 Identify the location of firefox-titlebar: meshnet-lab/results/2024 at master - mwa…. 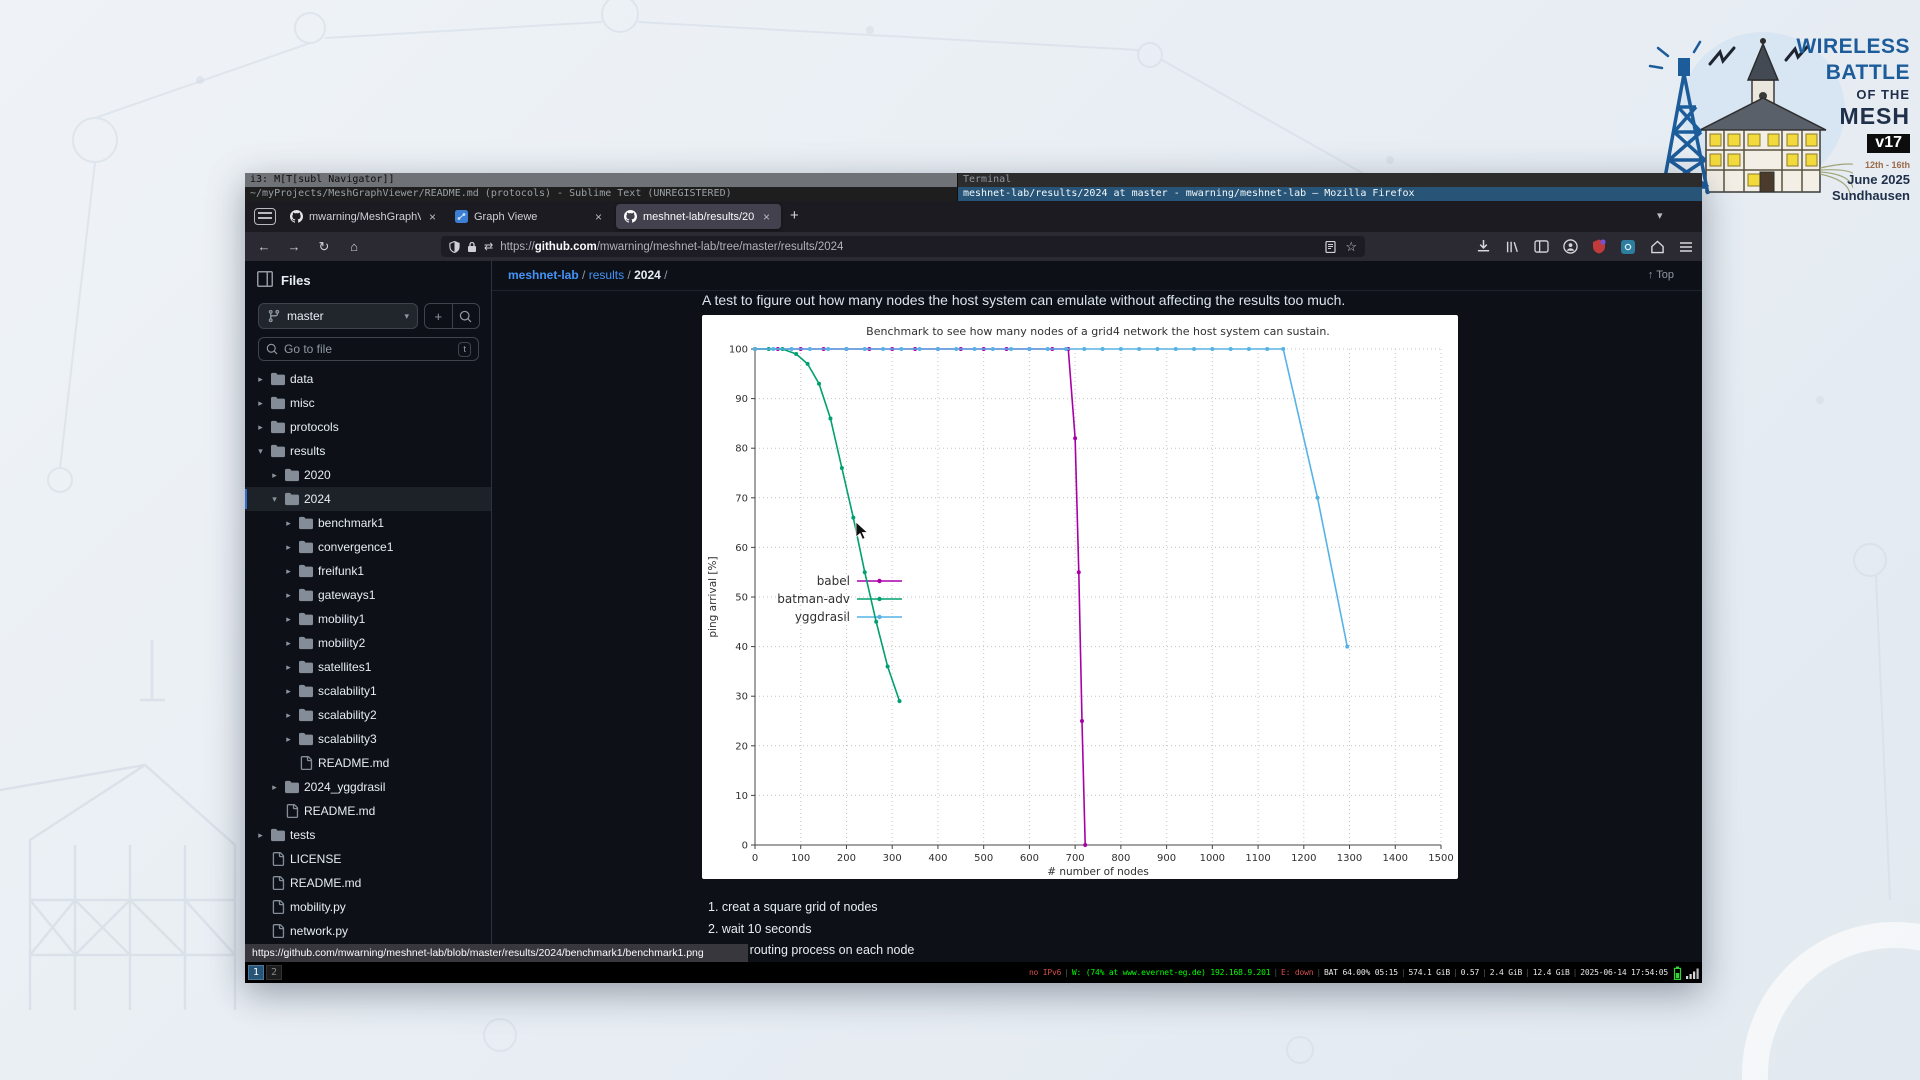
(1330, 194).